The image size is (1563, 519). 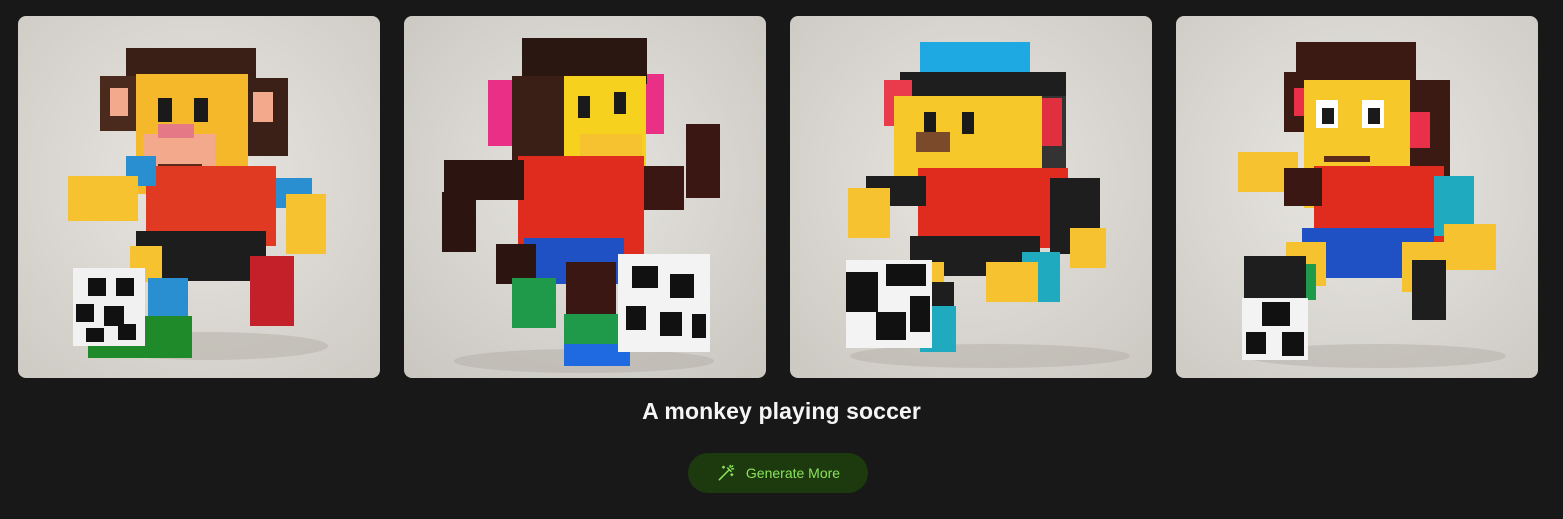 I want to click on generate-more-label: Generate More, so click(x=793, y=473).